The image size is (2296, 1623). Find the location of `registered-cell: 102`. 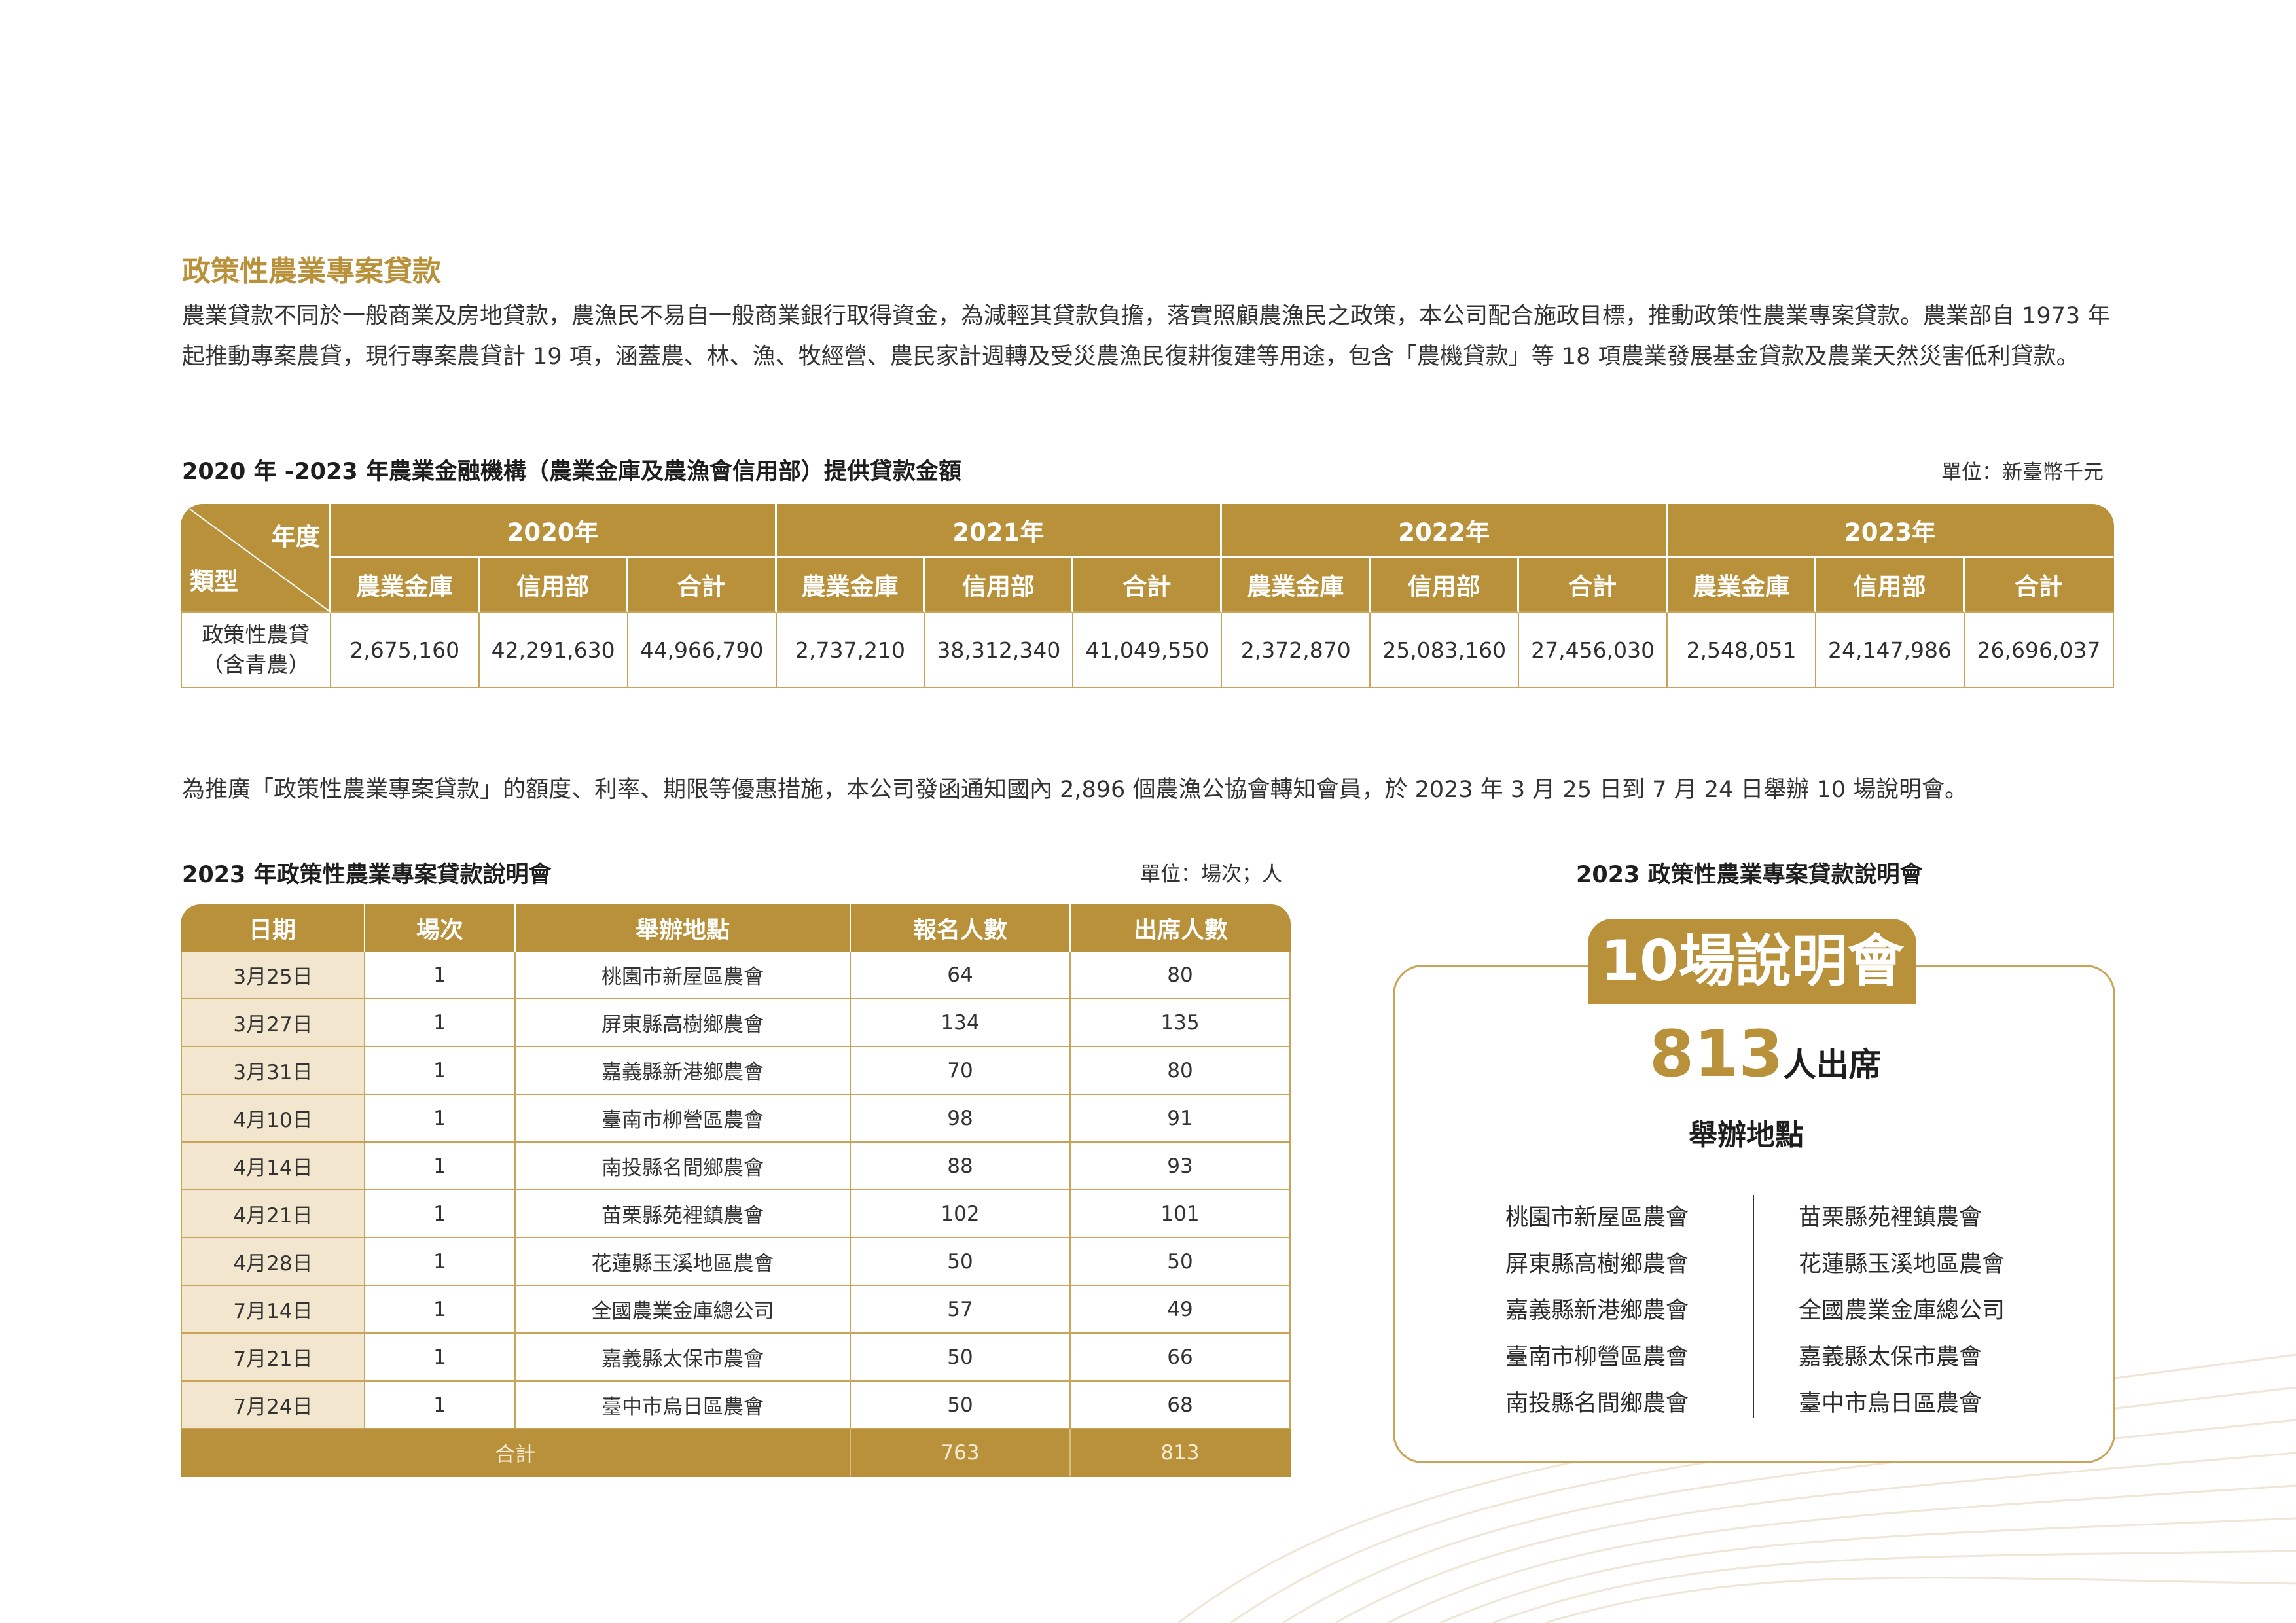

registered-cell: 102 is located at coordinates (961, 1214).